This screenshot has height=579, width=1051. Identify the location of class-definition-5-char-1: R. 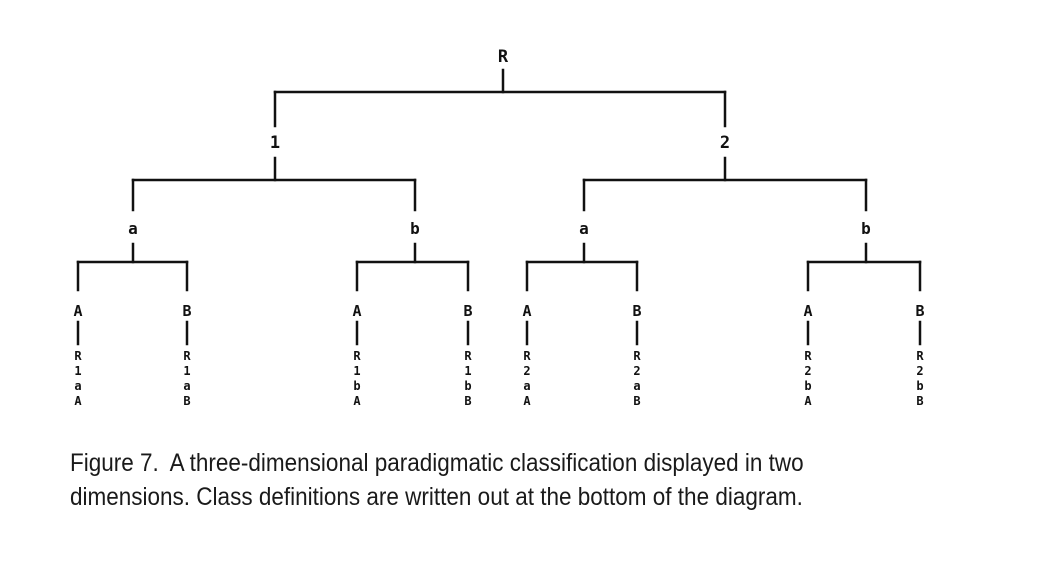
(527, 356).